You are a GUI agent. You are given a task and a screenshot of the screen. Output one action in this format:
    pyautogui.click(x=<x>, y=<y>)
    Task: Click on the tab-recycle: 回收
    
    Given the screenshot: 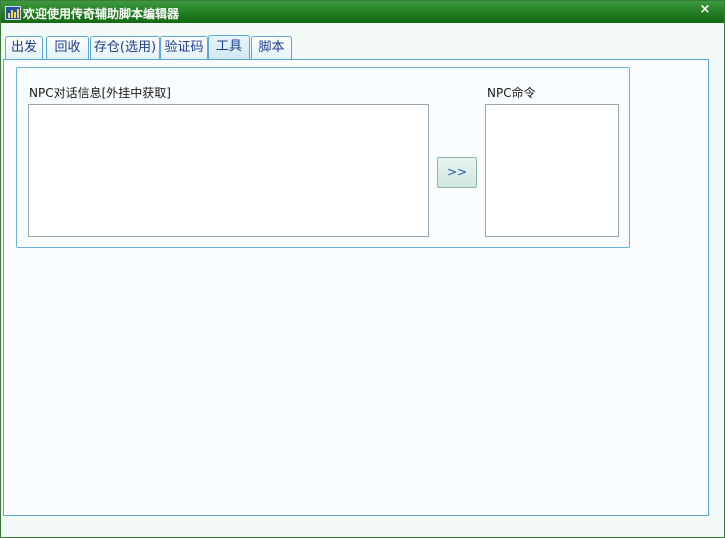 What is the action you would take?
    pyautogui.click(x=67, y=47)
    